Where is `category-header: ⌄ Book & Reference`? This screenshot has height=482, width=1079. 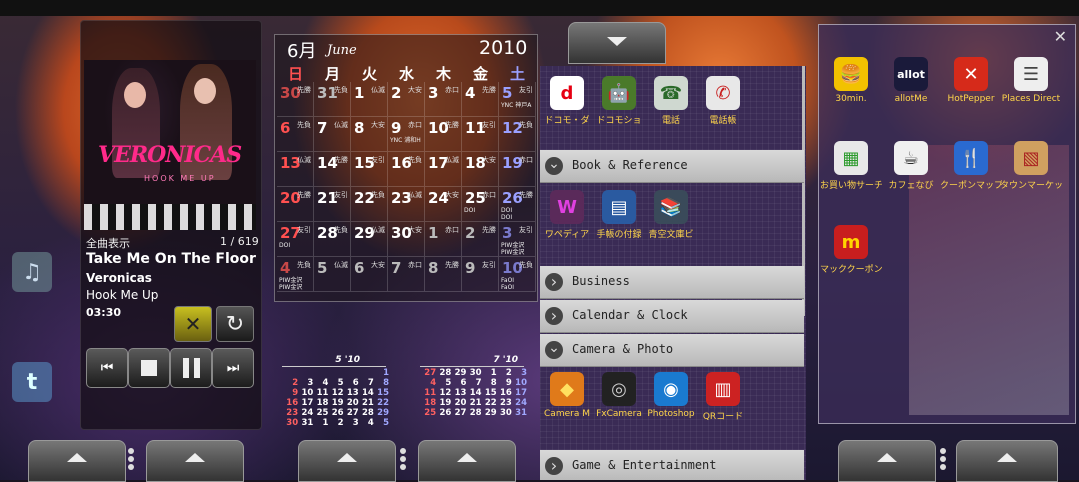 category-header: ⌄ Book & Reference is located at coordinates (672, 166).